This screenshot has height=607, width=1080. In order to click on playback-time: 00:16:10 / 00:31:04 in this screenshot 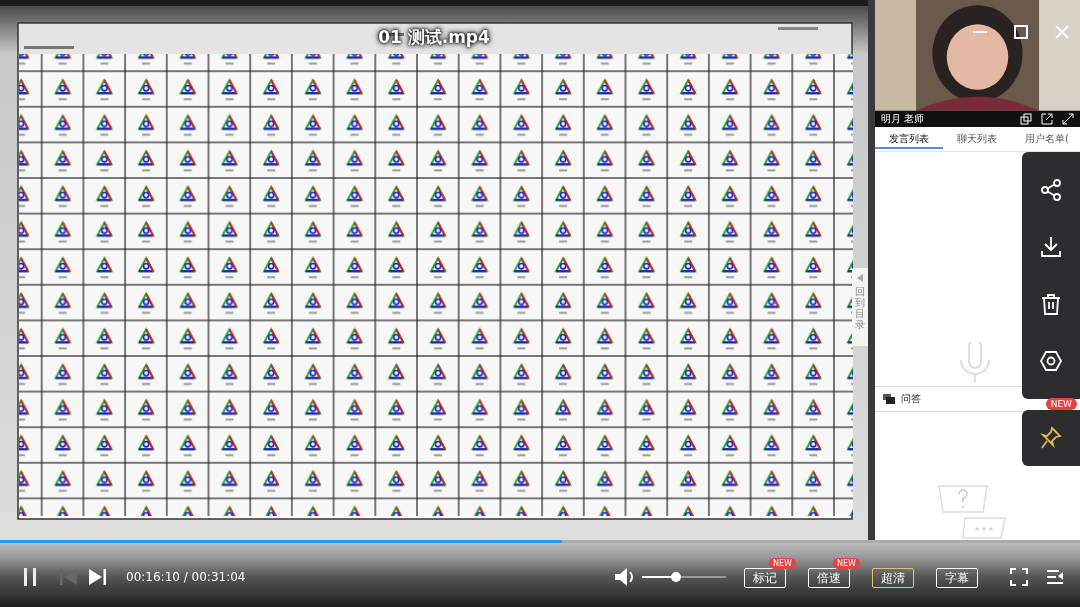, I will do `click(186, 577)`.